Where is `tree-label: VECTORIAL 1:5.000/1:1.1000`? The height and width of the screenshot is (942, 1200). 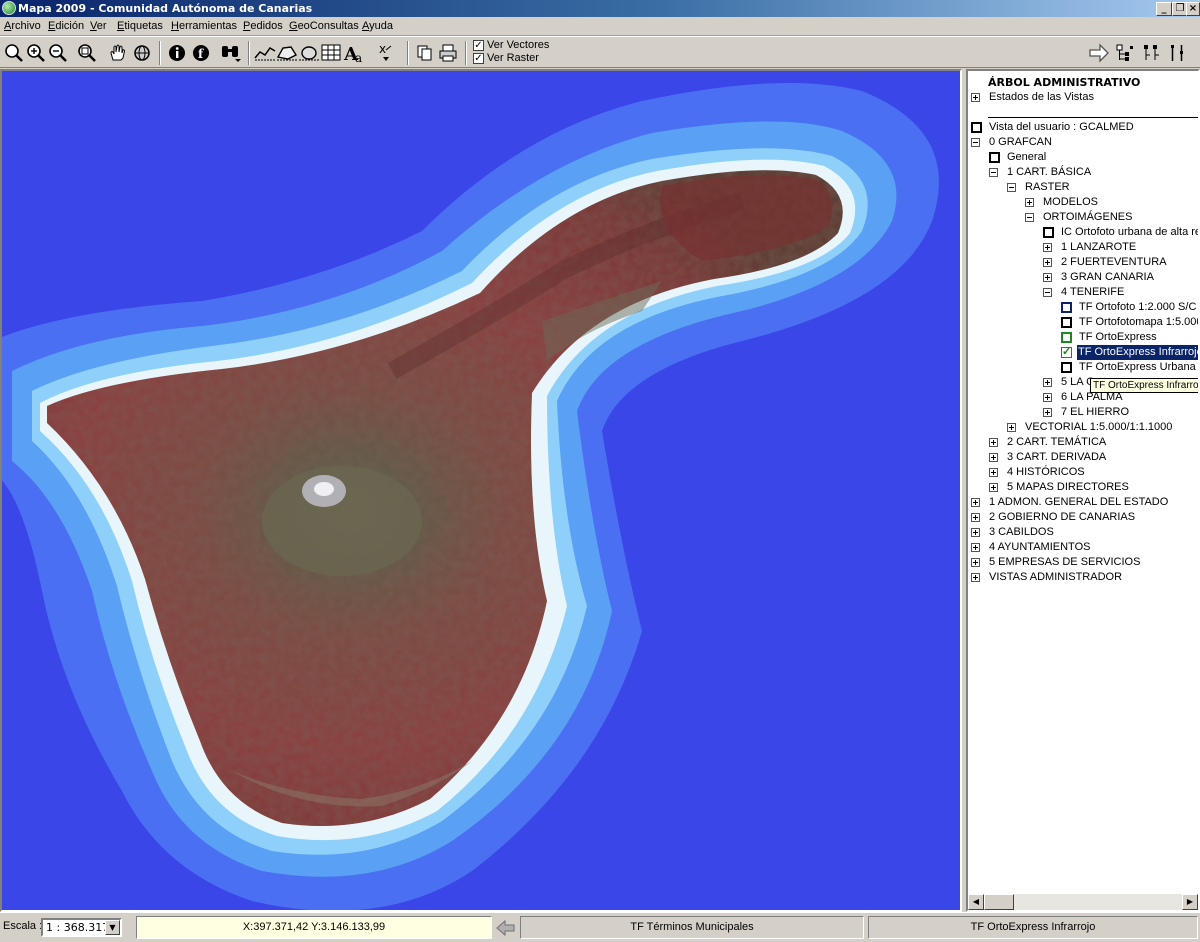
tree-label: VECTORIAL 1:5.000/1:1.1000 is located at coordinates (1099, 427).